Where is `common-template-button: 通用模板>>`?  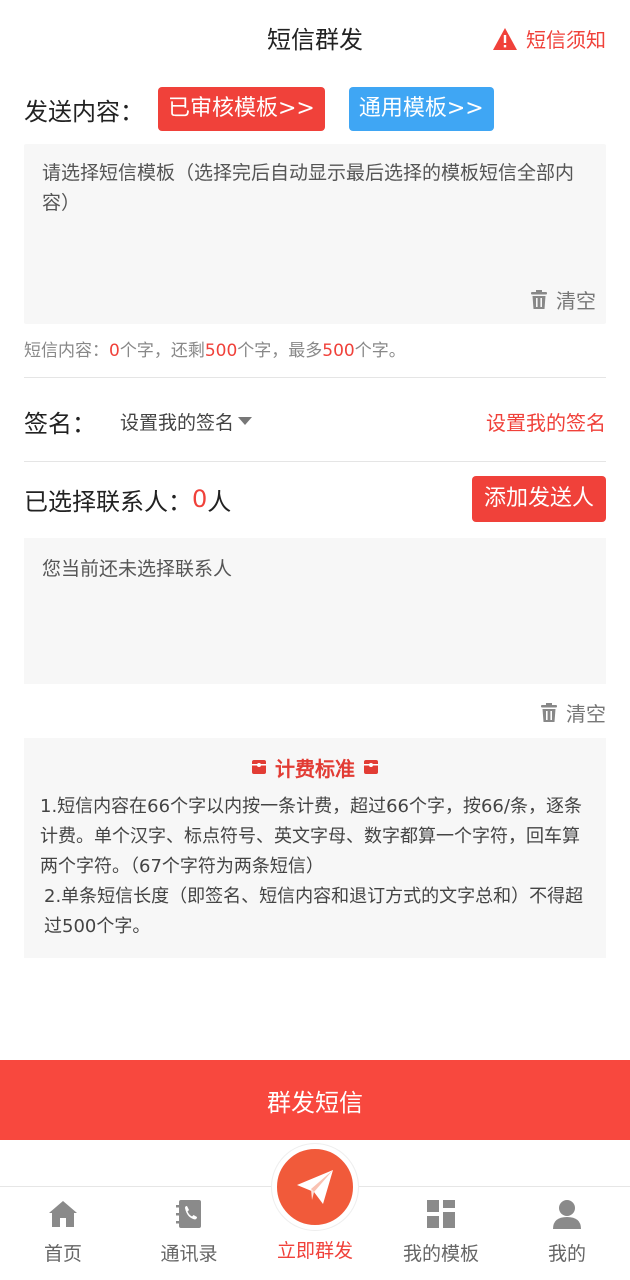
common-template-button: 通用模板>> is located at coordinates (421, 109).